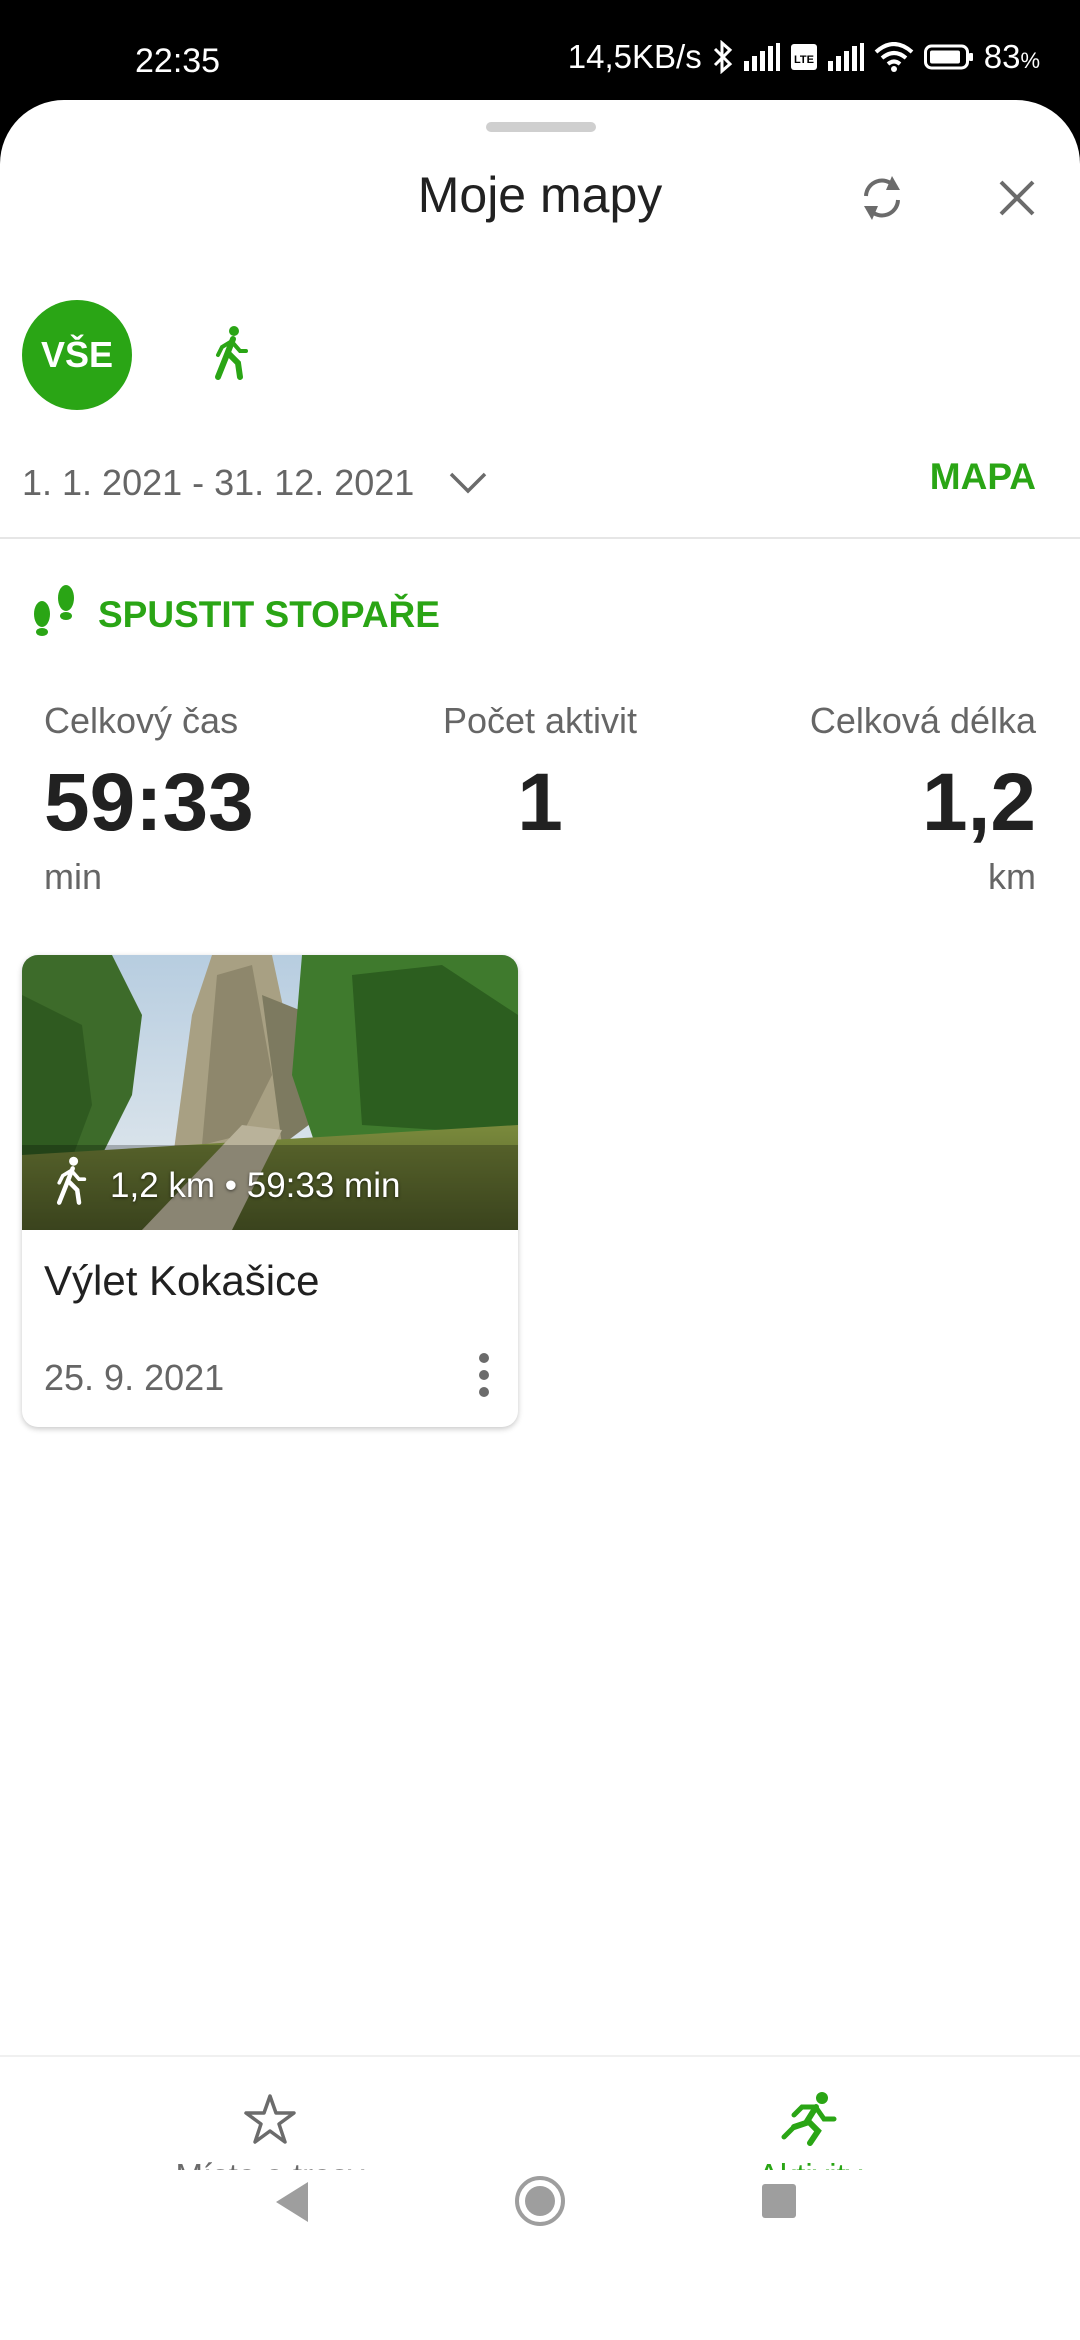 This screenshot has height=2340, width=1080. I want to click on status-icons: 14,5KB/s LTE 83%, so click(804, 57).